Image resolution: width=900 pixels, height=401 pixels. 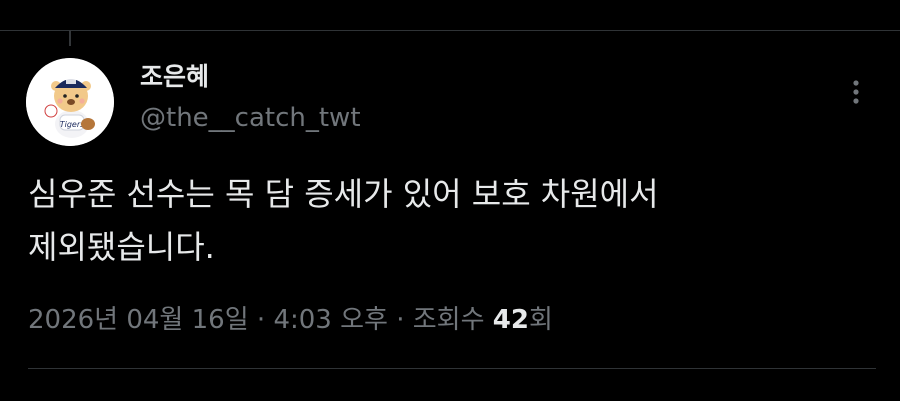 What do you see at coordinates (70, 38) in the screenshot?
I see `thread-connector-line` at bounding box center [70, 38].